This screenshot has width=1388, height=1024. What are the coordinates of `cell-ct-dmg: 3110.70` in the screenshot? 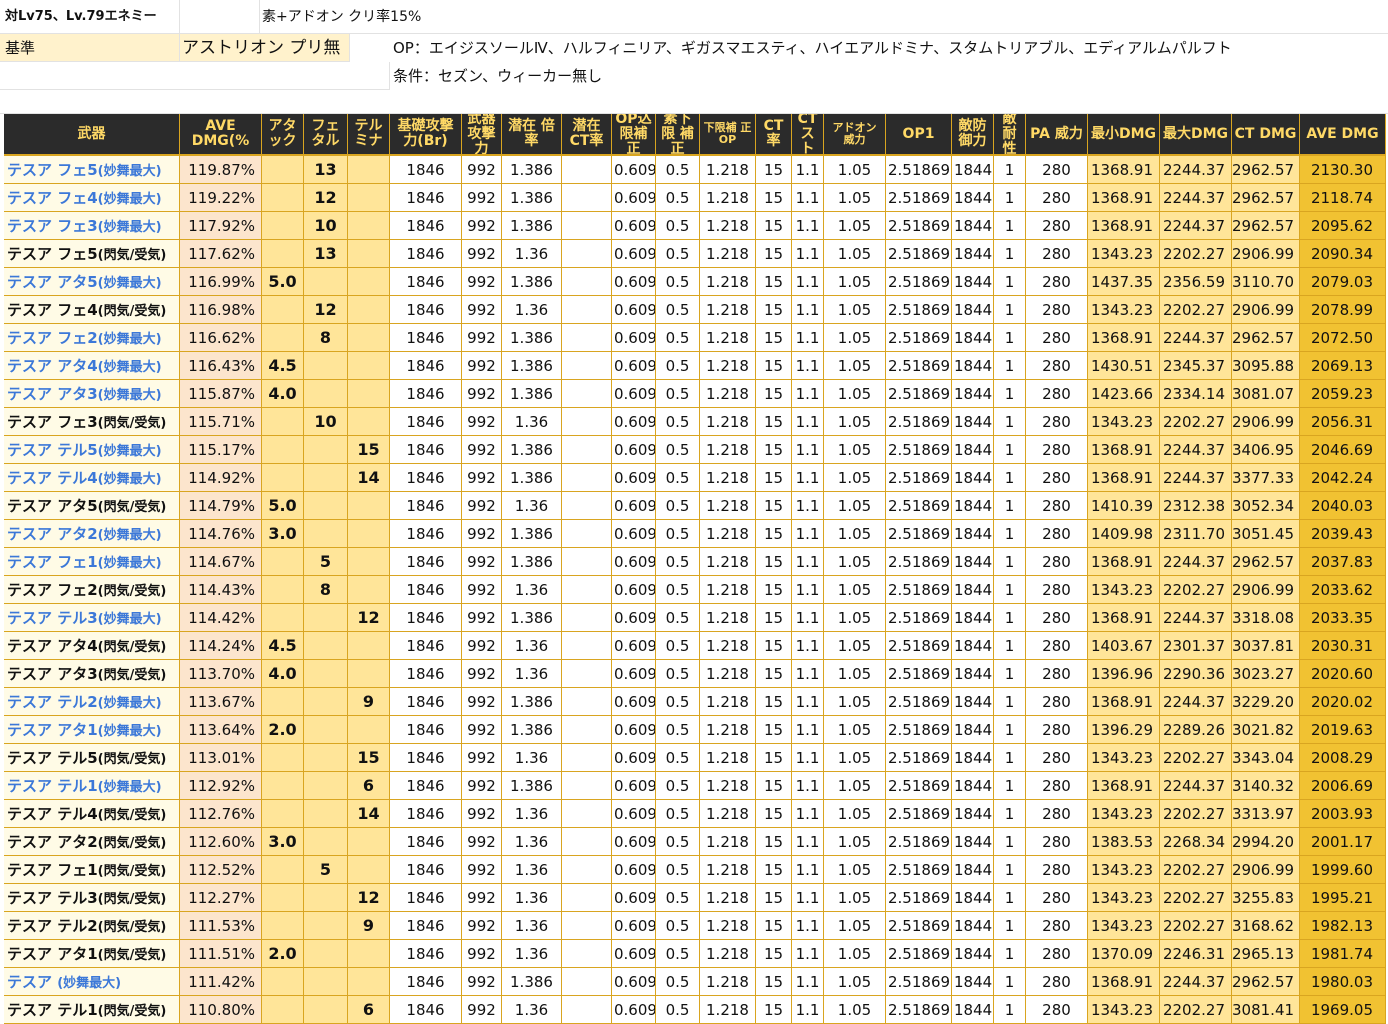 It's located at (1266, 282).